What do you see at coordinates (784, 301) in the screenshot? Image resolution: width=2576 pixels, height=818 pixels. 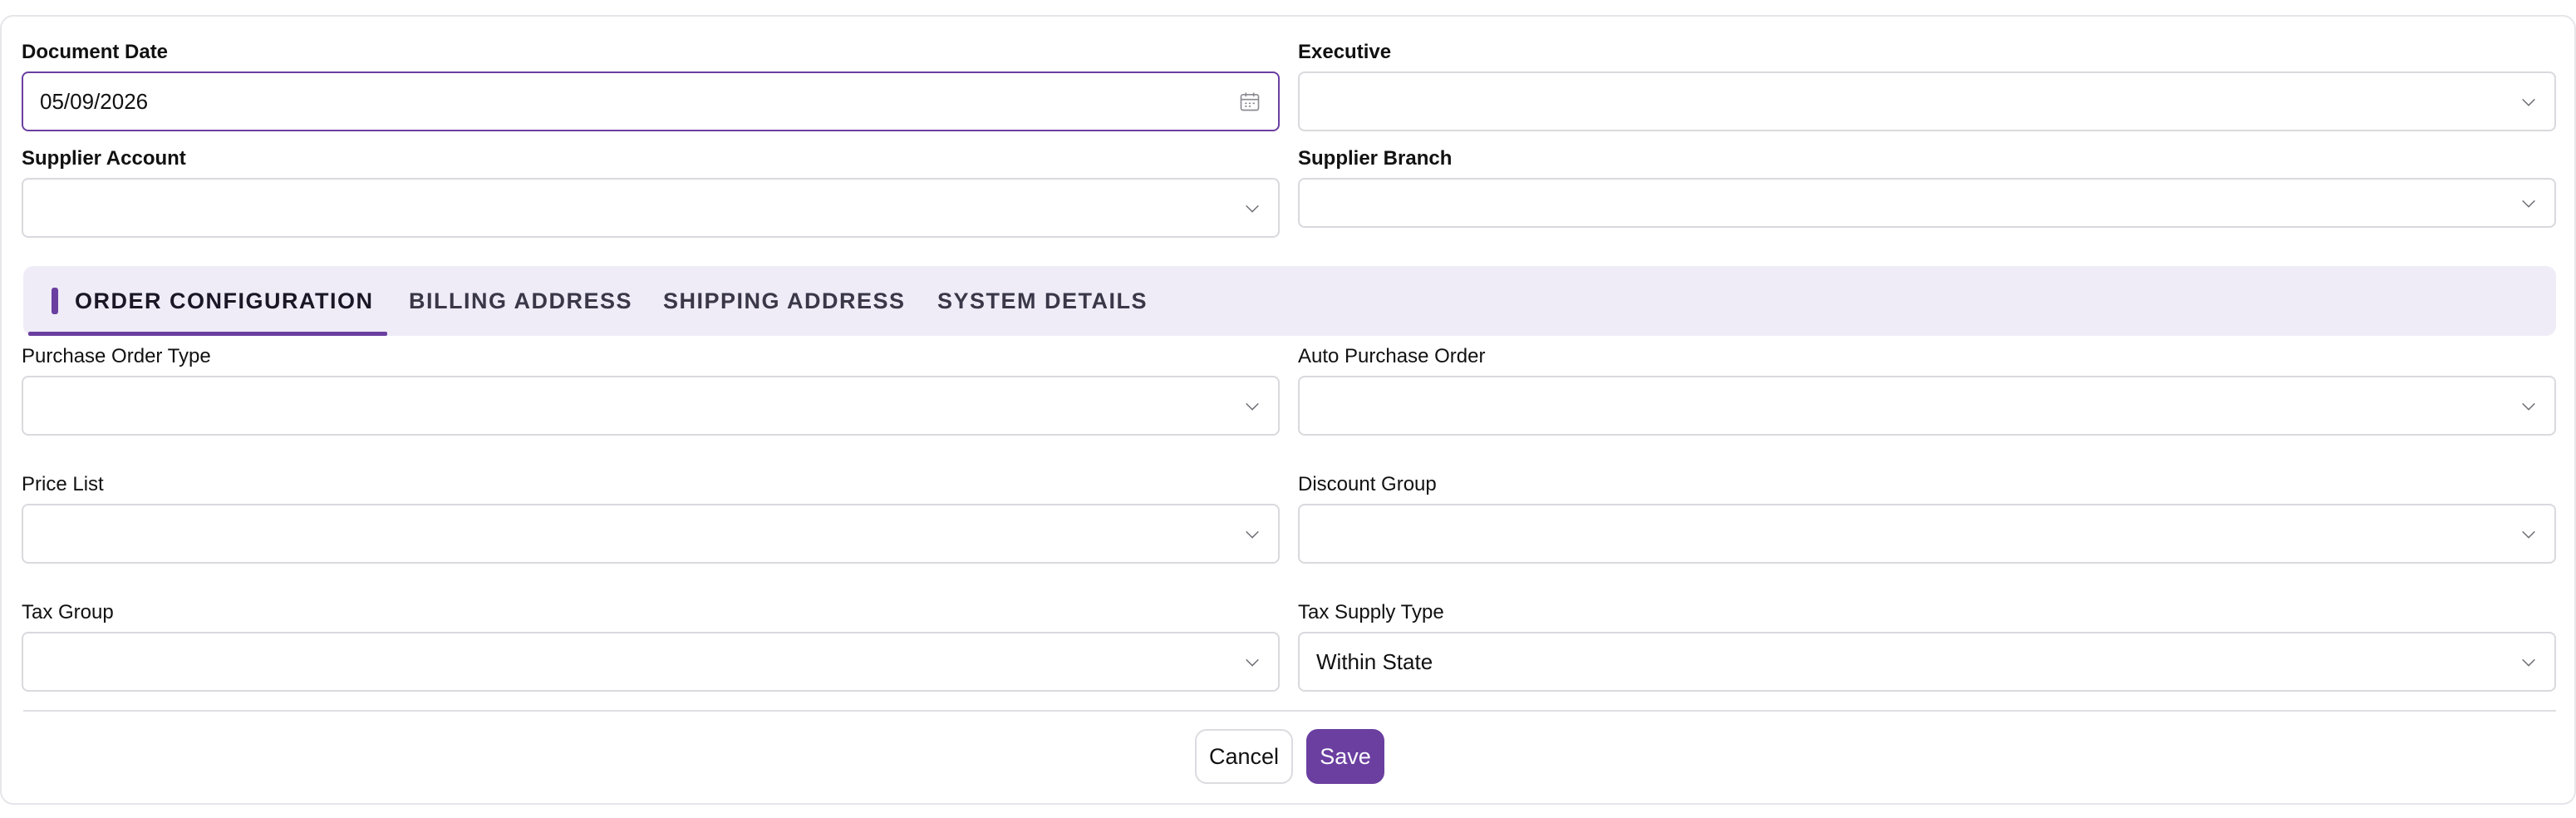 I see `tab-shipping-address: SHIPPING ADDRESS` at bounding box center [784, 301].